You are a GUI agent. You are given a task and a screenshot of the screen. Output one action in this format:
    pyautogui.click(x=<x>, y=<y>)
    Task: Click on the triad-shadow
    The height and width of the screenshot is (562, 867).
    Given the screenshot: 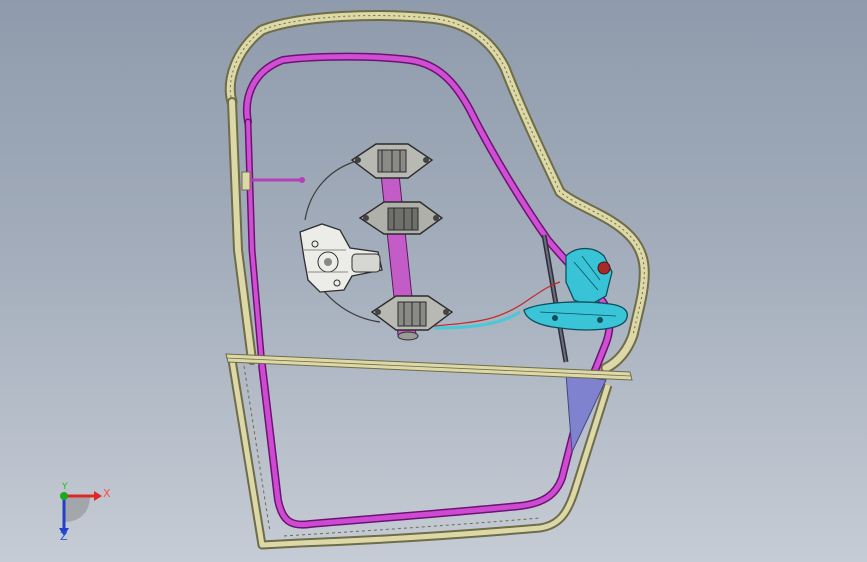 What is the action you would take?
    pyautogui.click(x=77, y=509)
    